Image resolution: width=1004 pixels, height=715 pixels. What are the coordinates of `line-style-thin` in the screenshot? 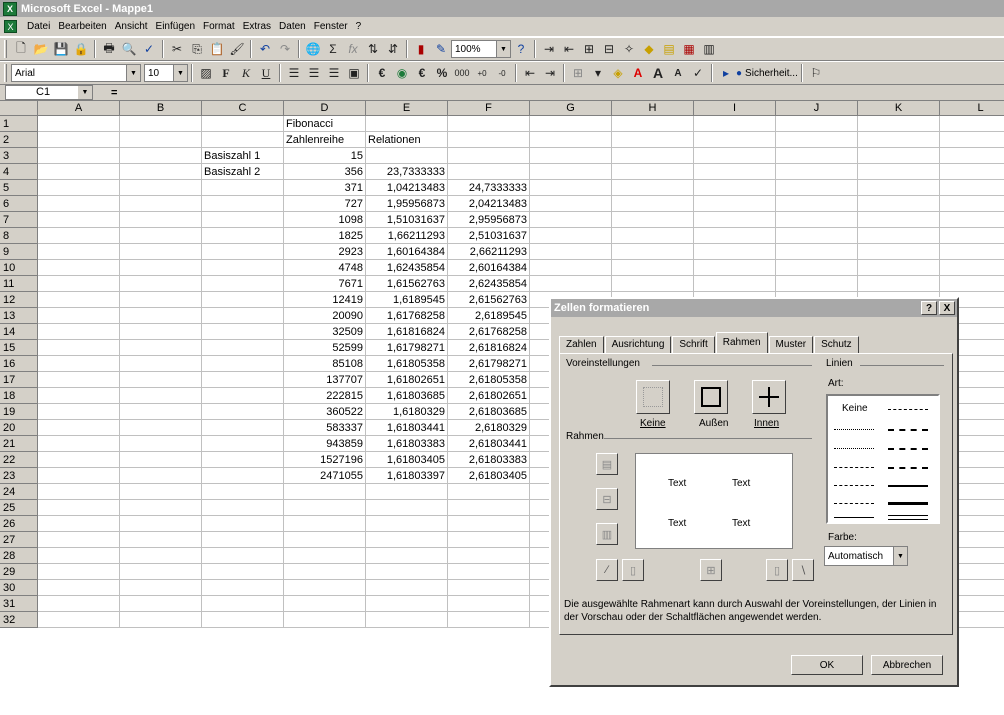 It's located at (854, 517).